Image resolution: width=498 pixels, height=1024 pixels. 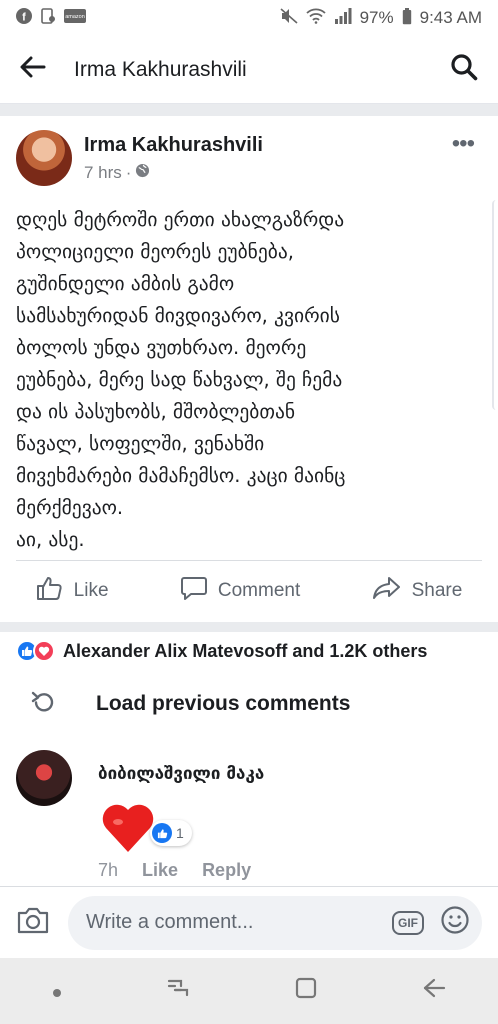 What do you see at coordinates (259, 590) in the screenshot?
I see `comment-label: Comment` at bounding box center [259, 590].